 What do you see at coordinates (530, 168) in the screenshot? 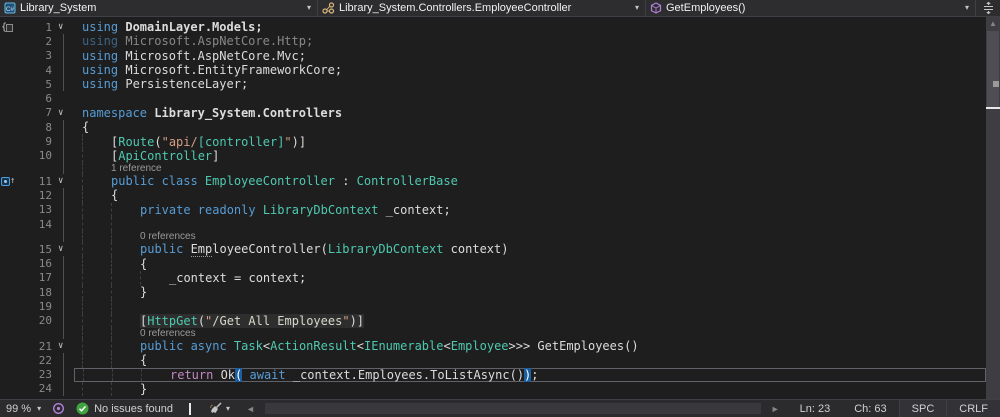
I see `code-content: 1 reference` at bounding box center [530, 168].